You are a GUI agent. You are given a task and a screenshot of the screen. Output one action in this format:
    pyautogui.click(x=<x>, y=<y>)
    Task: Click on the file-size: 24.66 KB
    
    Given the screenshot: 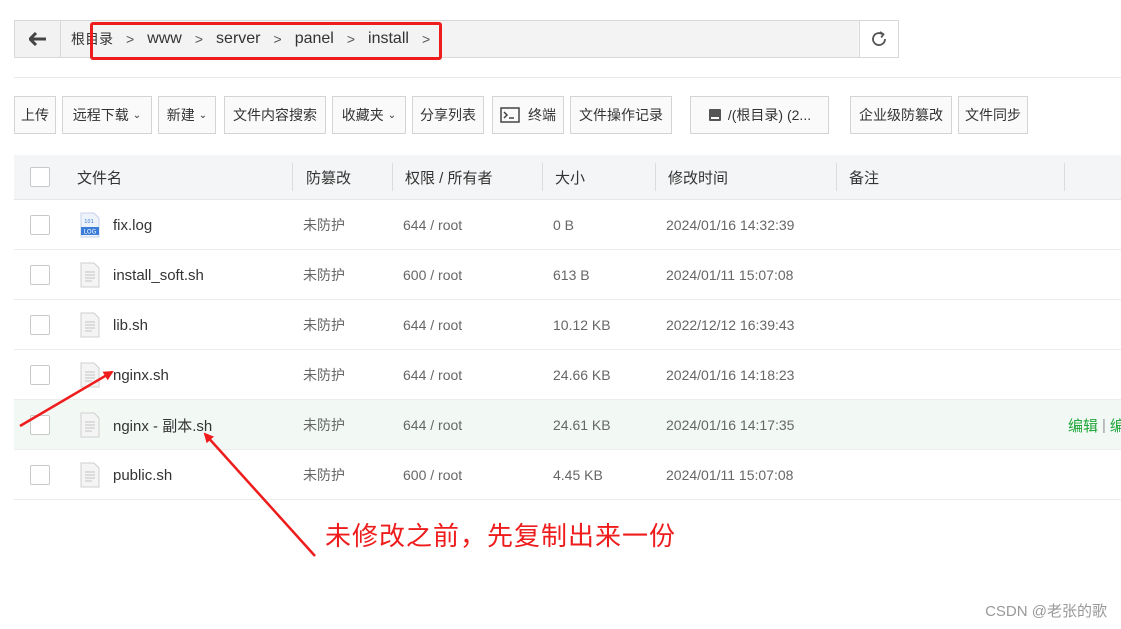 What is the action you would take?
    pyautogui.click(x=582, y=375)
    